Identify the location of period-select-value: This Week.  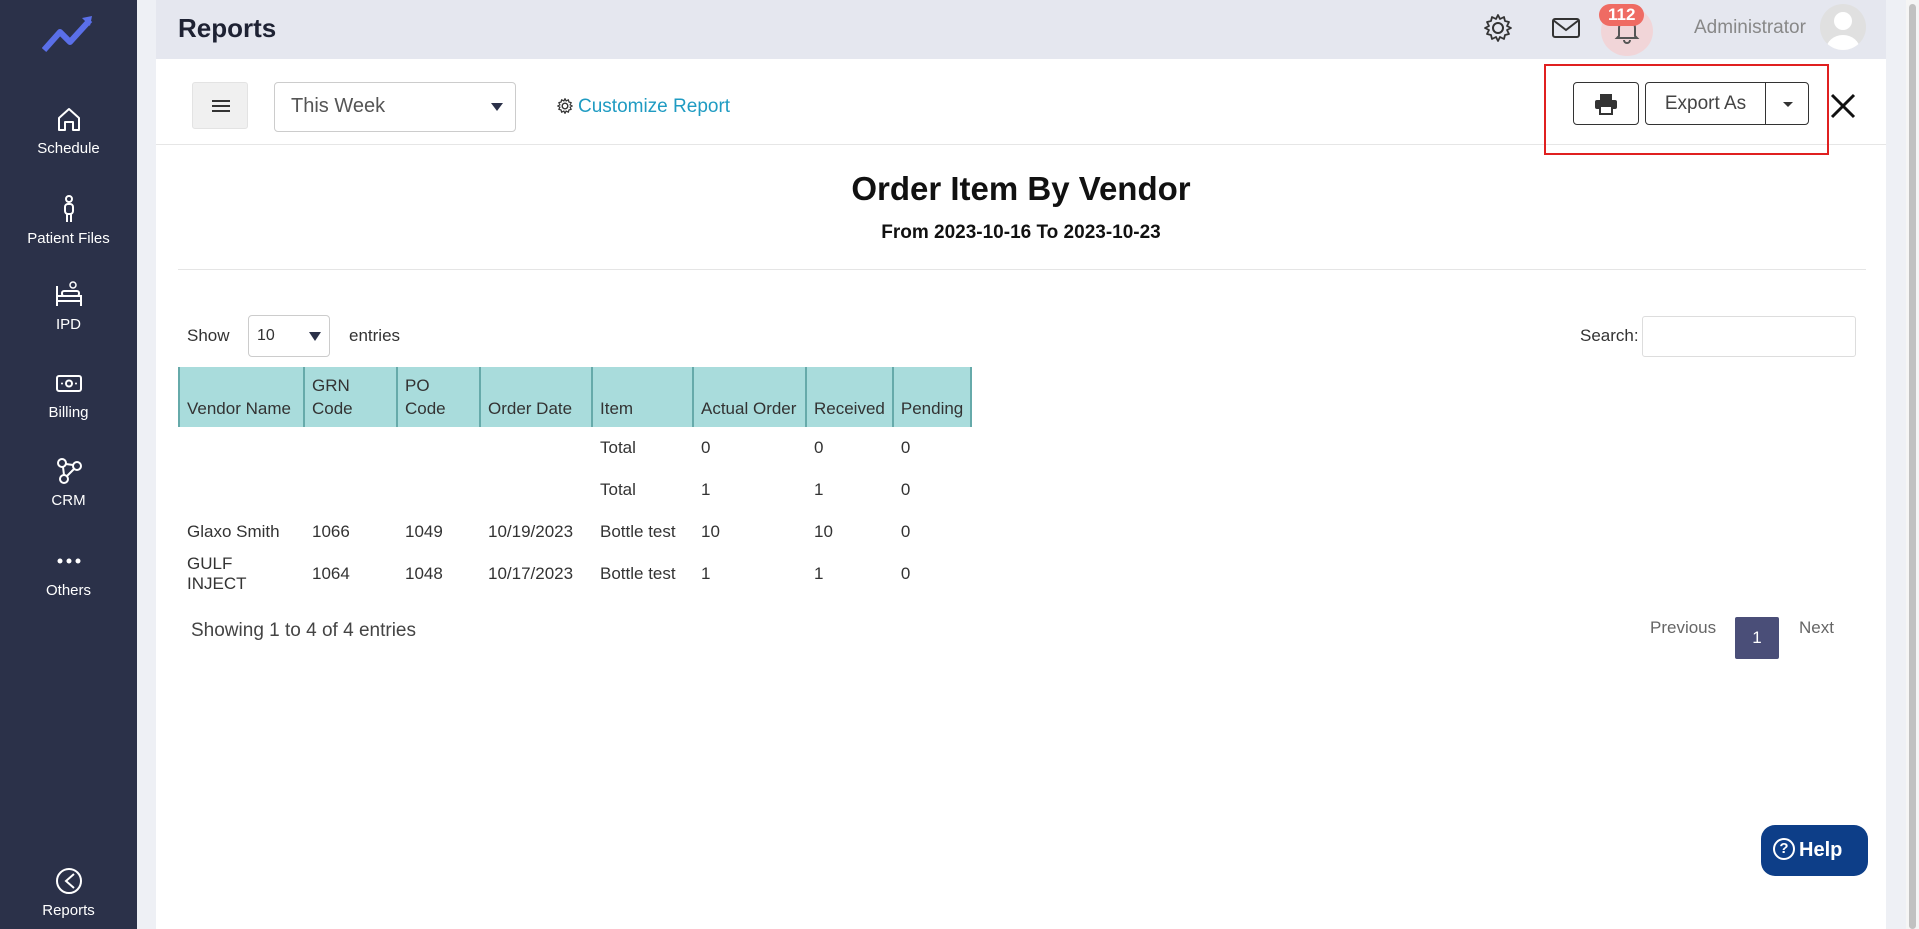
(338, 106).